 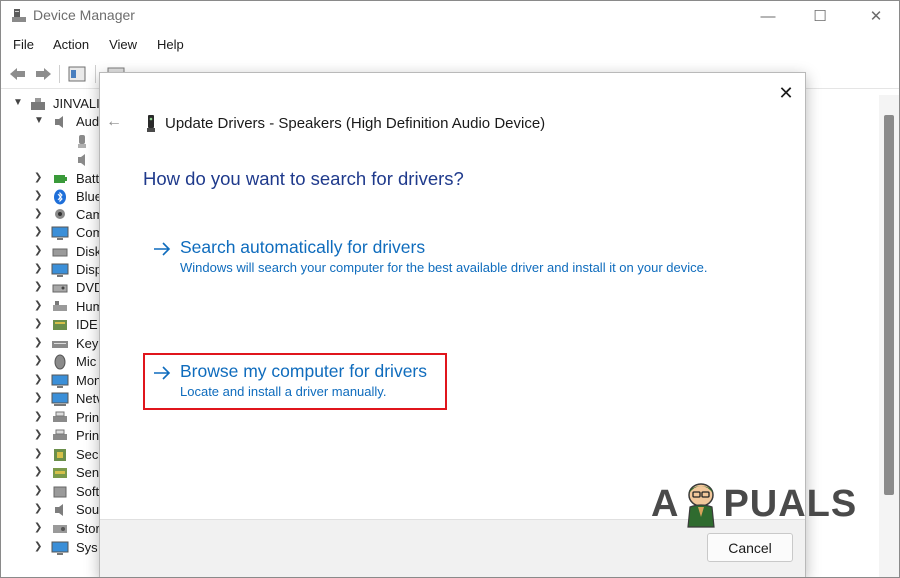 I want to click on dialog-question-heading: How do you want to search for drivers?, so click(x=303, y=178).